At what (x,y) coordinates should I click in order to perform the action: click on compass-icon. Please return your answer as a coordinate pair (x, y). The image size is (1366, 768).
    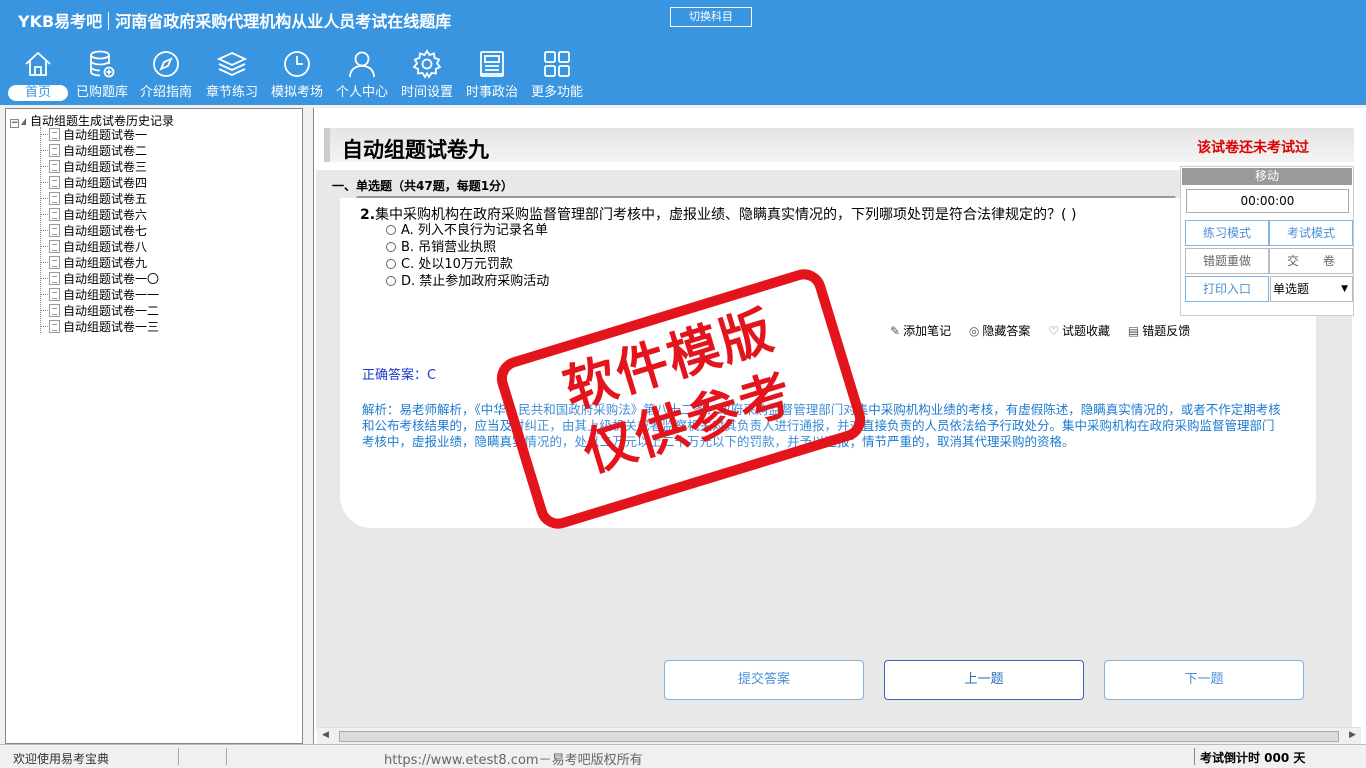
    Looking at the image, I should click on (166, 64).